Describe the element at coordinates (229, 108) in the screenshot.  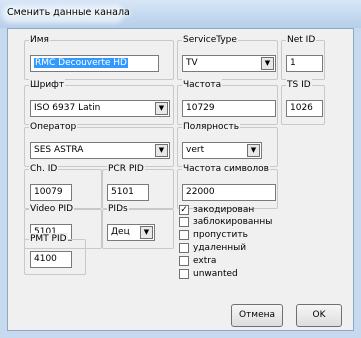
I see `frequency-input: 10729` at that location.